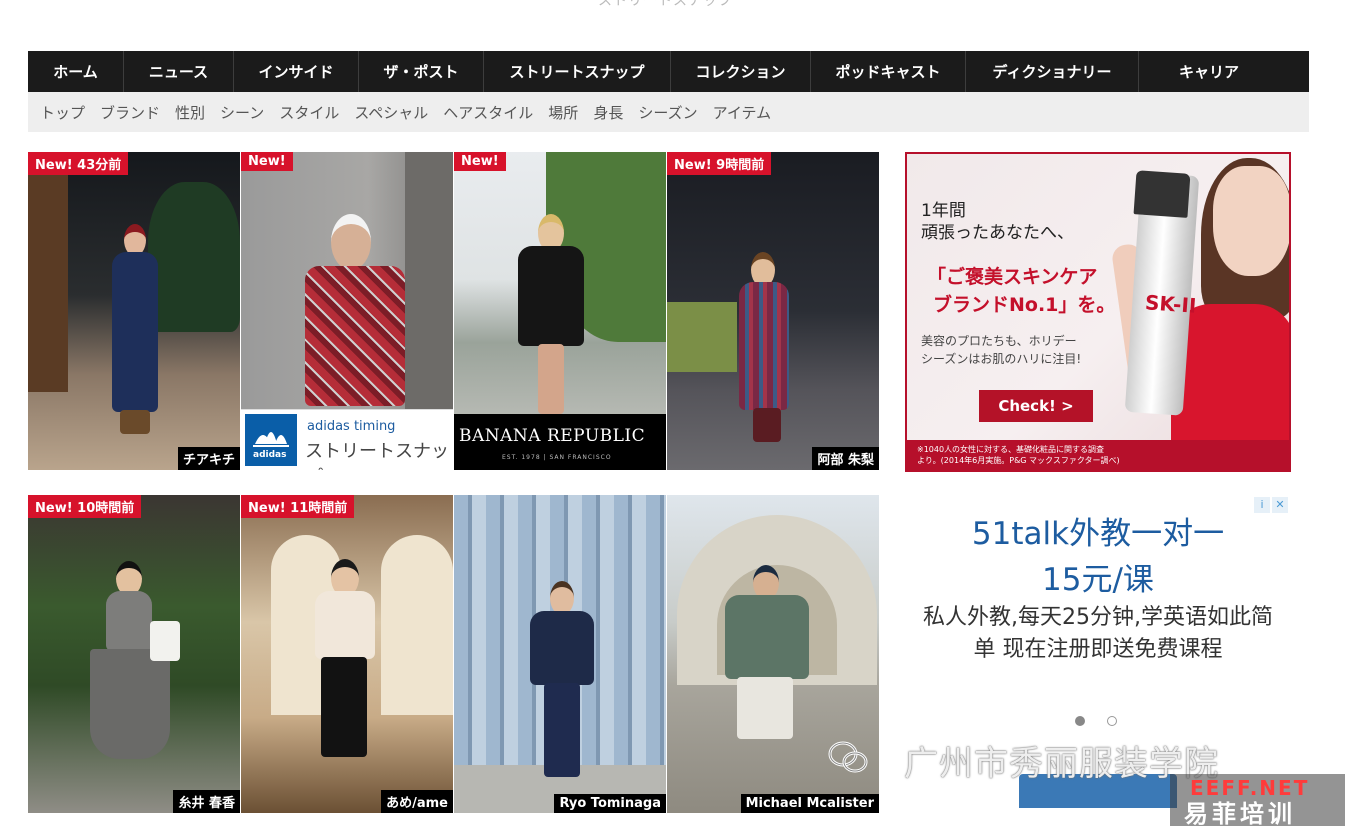  Describe the element at coordinates (134, 654) in the screenshot. I see `snap-tile-5: New! 10時間前 糸井 春香` at that location.